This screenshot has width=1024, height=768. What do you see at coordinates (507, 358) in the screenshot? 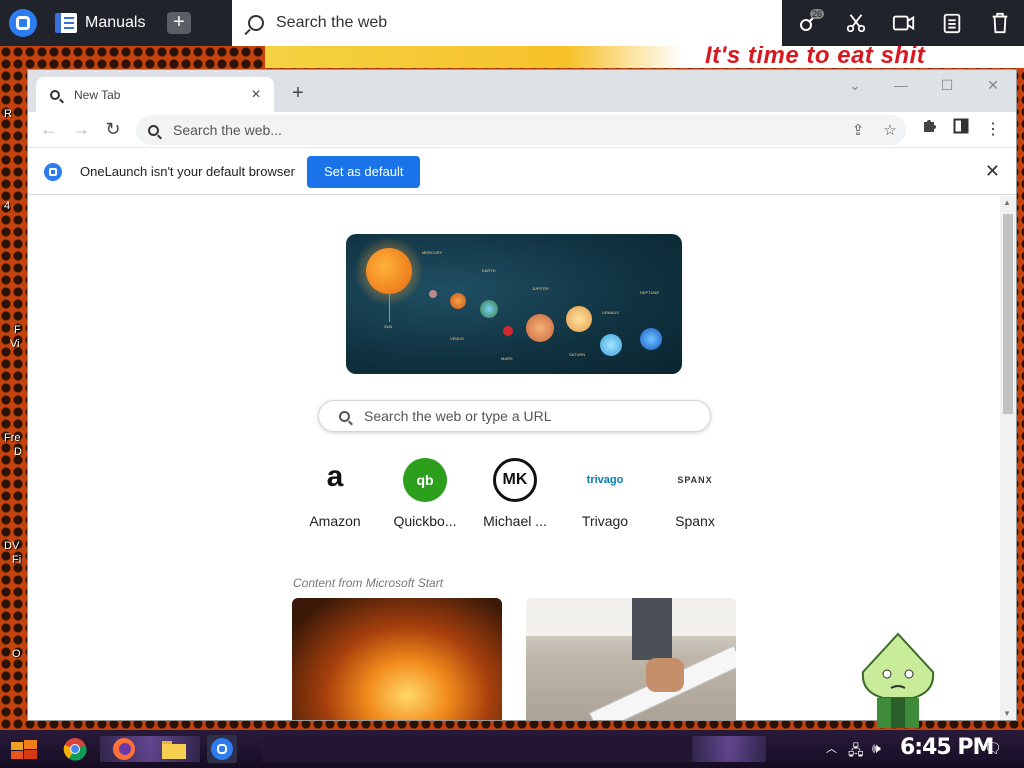
I see `mars-label: MARS` at bounding box center [507, 358].